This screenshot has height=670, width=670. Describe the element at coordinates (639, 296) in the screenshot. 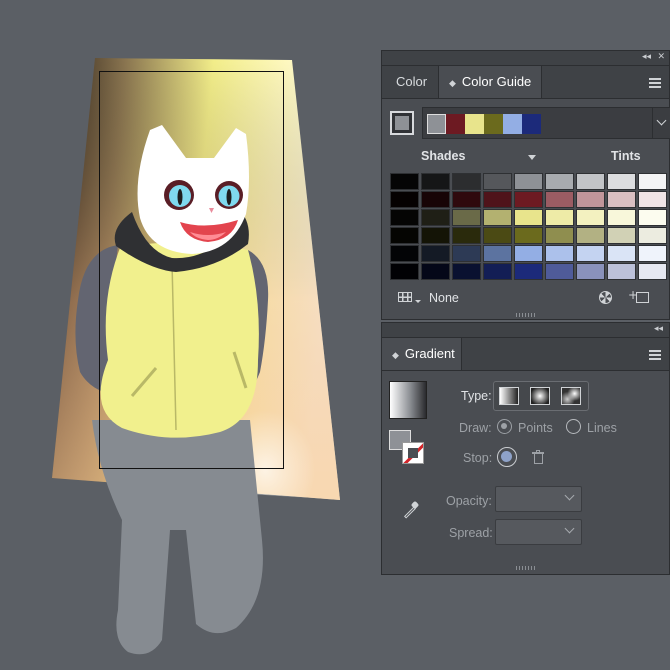

I see `save-to-swatches-icon: +` at that location.